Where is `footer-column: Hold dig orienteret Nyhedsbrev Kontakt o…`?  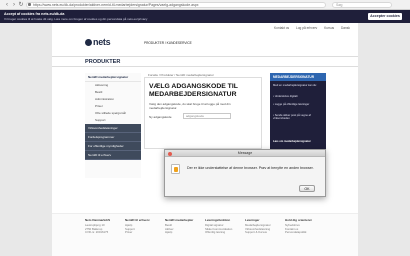 footer-column: Hold dig orienteret Nyhedsbrev Kontakt o… is located at coordinates (304, 226).